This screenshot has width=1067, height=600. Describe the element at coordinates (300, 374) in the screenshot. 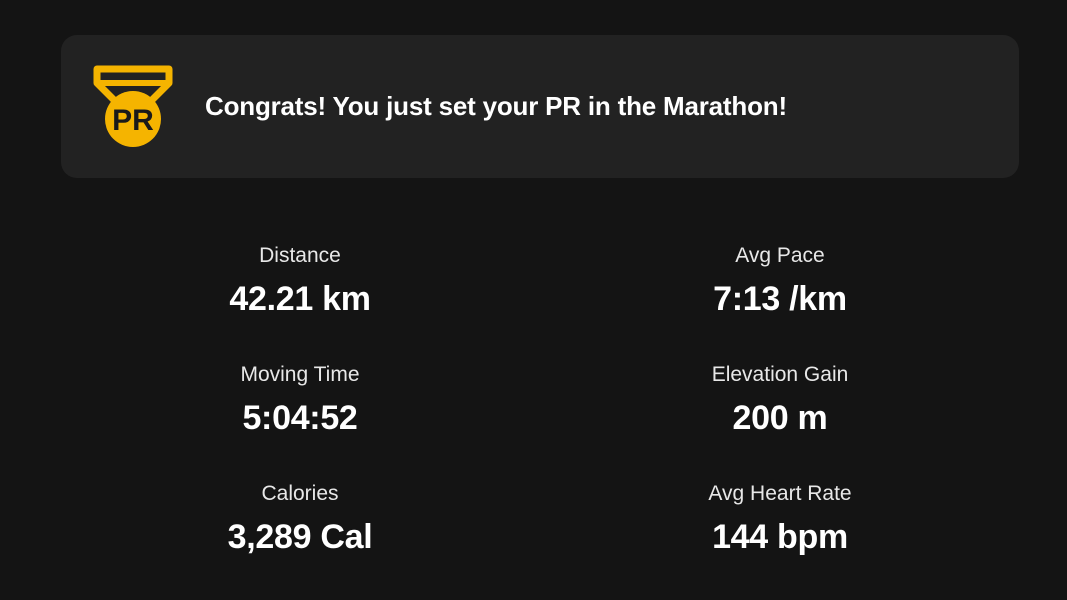

I see `stat-label: Moving Time` at that location.